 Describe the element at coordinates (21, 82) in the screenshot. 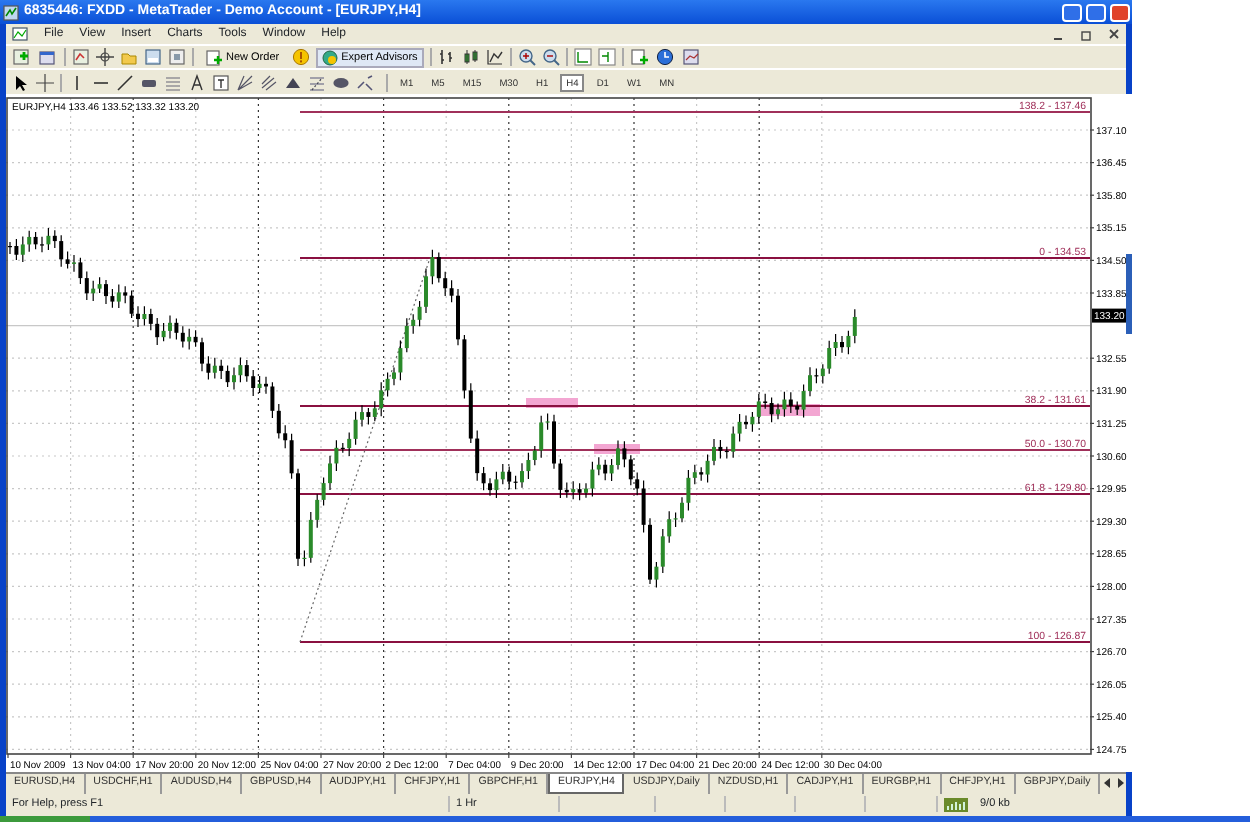

I see `cursor-icon` at that location.